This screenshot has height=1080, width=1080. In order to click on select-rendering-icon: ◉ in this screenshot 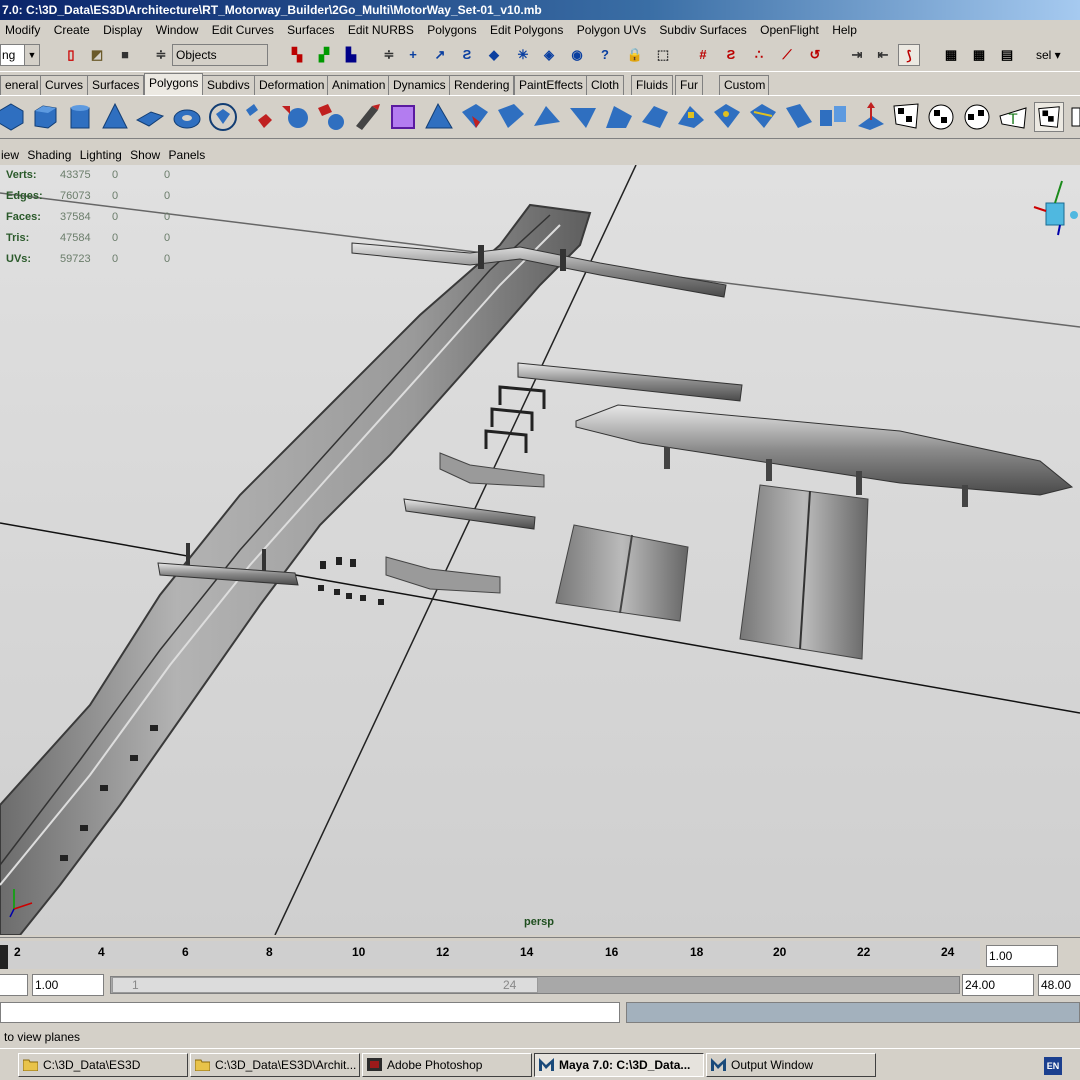, I will do `click(577, 55)`.